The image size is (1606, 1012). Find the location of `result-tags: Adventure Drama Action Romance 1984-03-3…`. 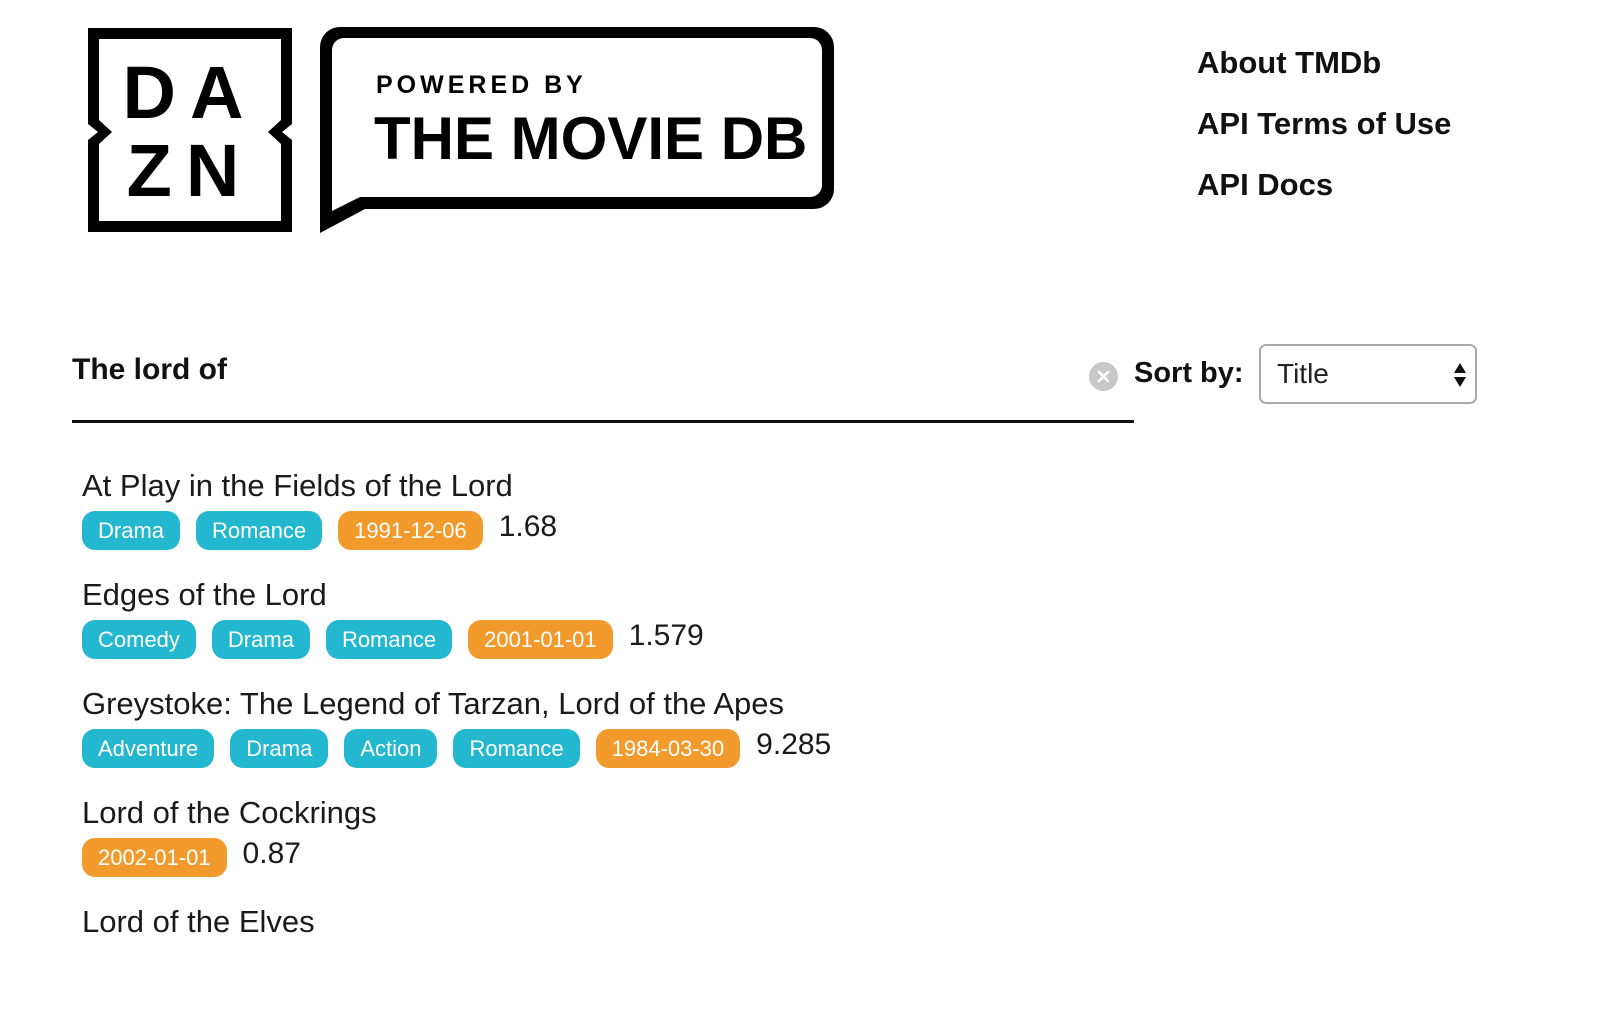

result-tags: Adventure Drama Action Romance 1984-03-3… is located at coordinates (682, 748).